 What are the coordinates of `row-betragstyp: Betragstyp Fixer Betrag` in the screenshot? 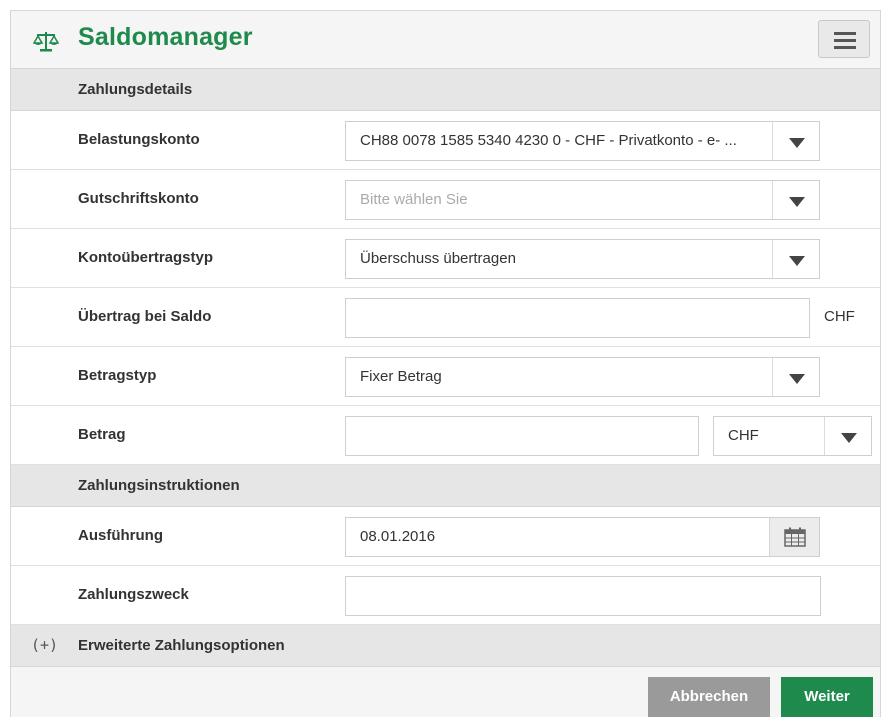 It's located at (445, 376).